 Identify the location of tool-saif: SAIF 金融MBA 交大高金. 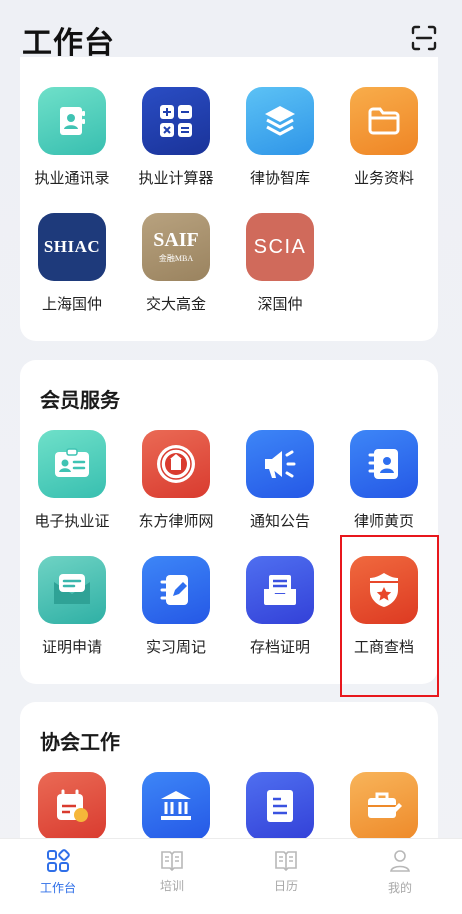
(176, 263).